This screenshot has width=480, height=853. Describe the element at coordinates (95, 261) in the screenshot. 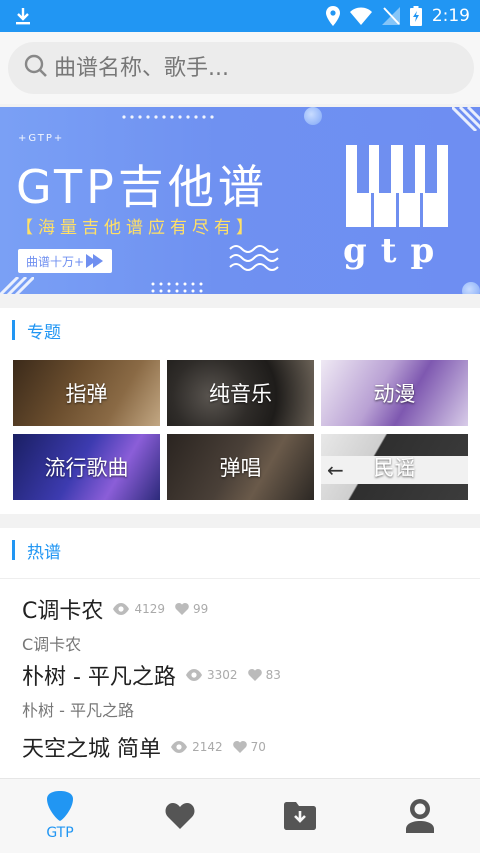

I see `play-arrow-icon` at that location.